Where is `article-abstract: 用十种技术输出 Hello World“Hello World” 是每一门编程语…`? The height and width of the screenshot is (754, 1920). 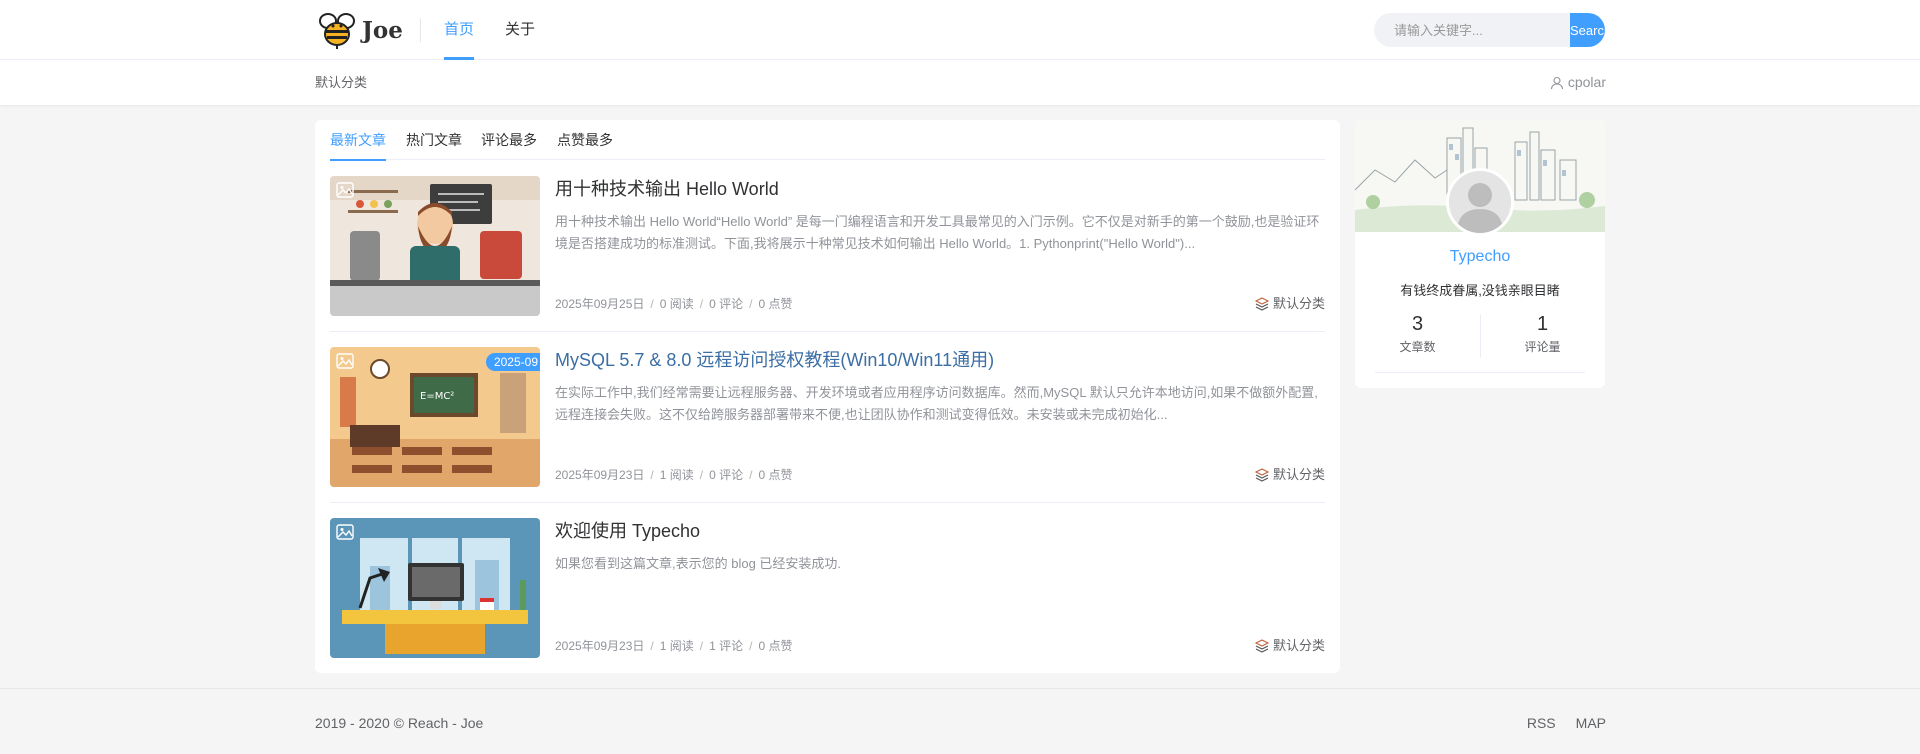 article-abstract: 用十种技术输出 Hello World“Hello World” 是每一门编程语… is located at coordinates (937, 232).